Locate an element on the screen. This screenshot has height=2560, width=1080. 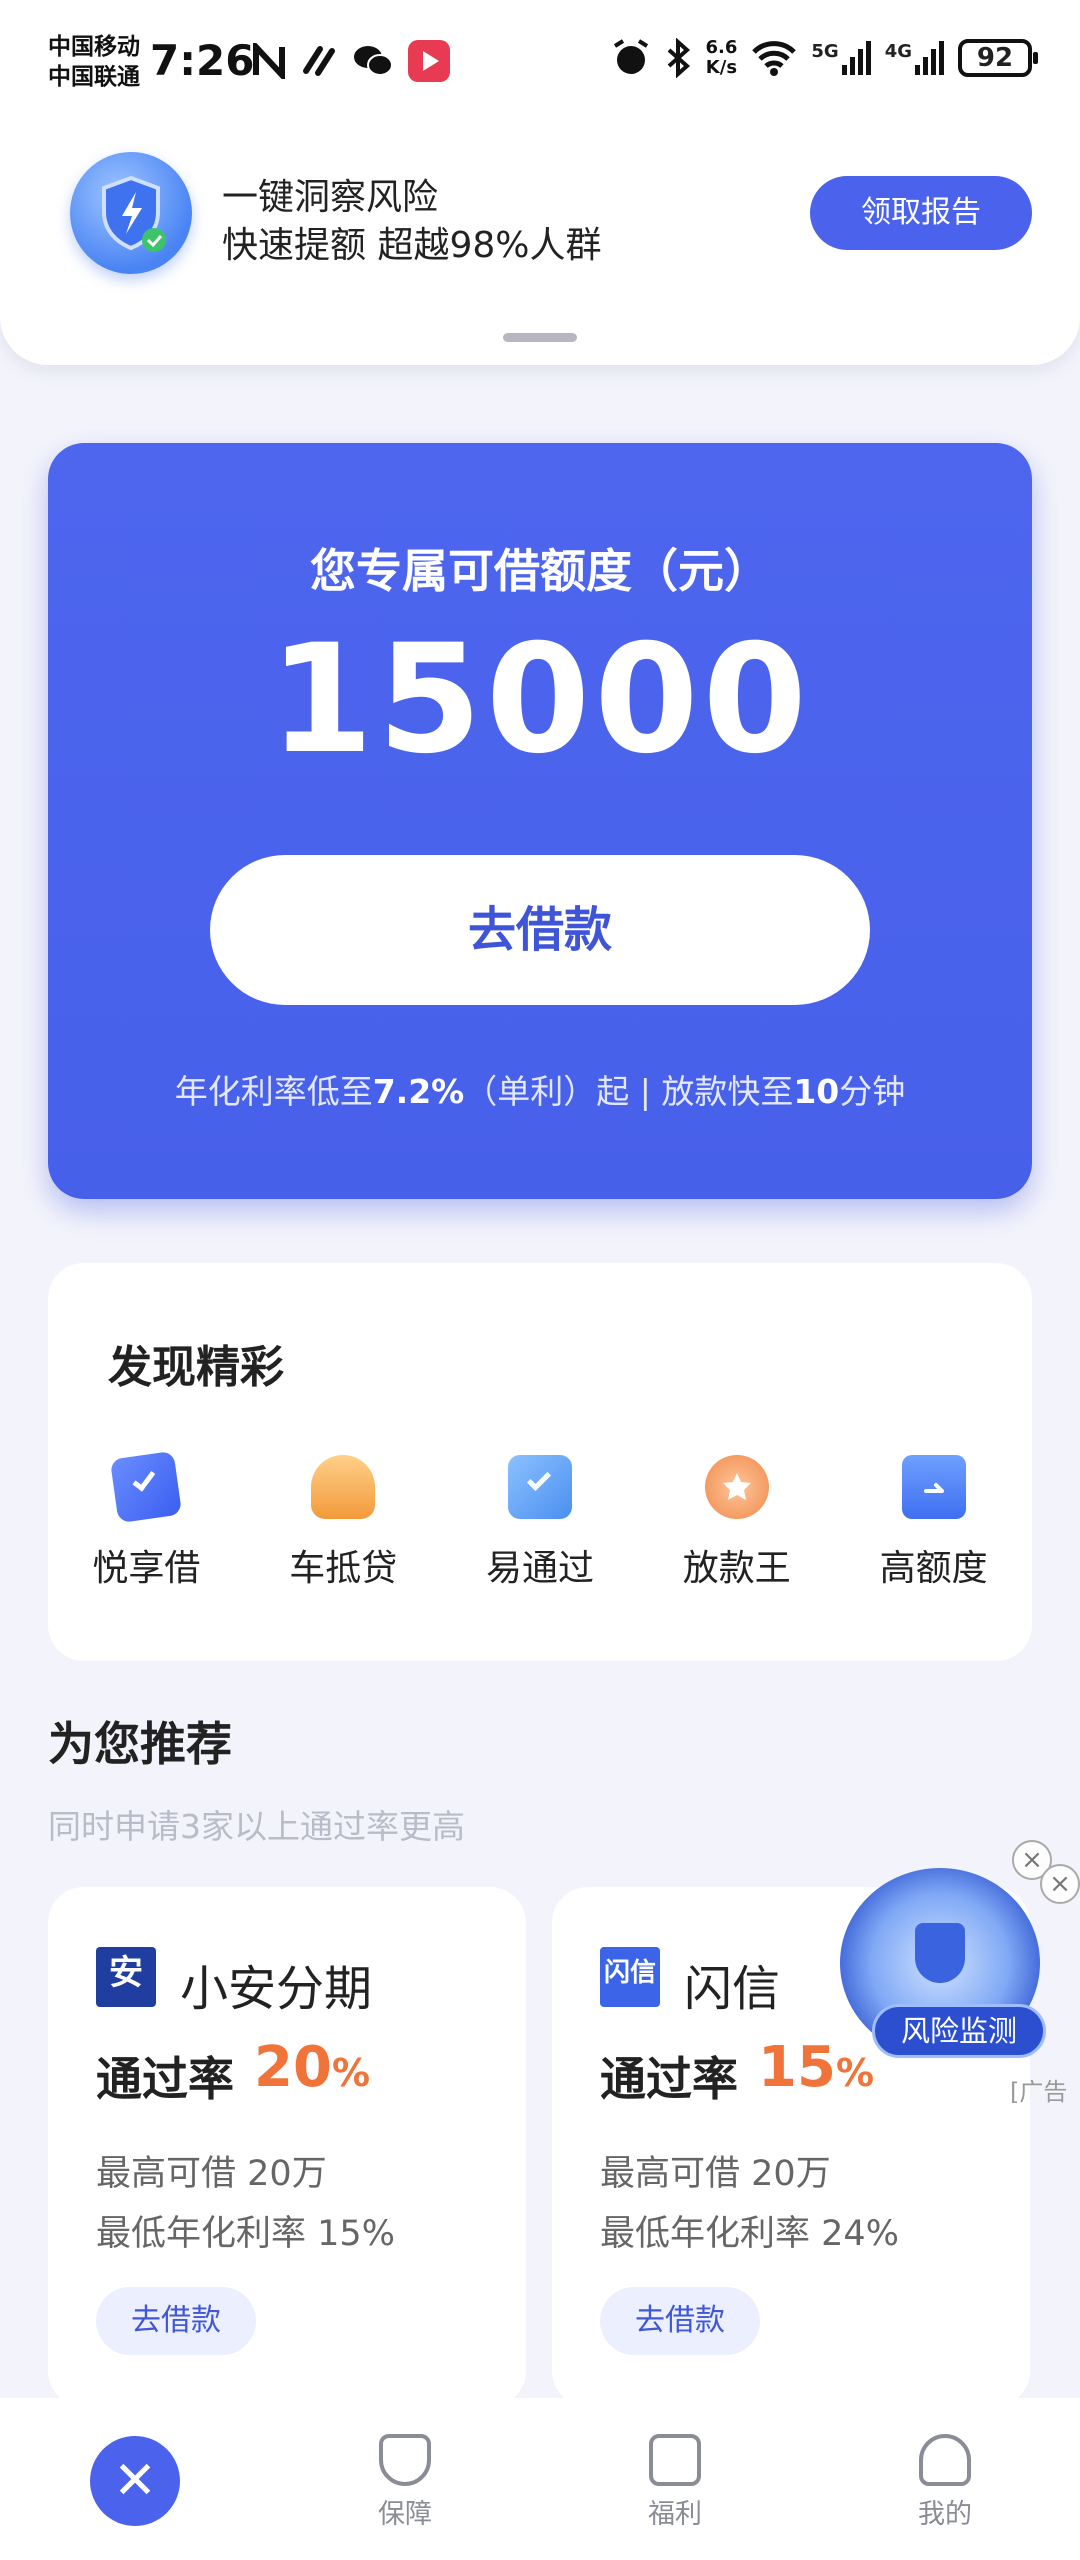
speed-value: 6.6 is located at coordinates (721, 47).